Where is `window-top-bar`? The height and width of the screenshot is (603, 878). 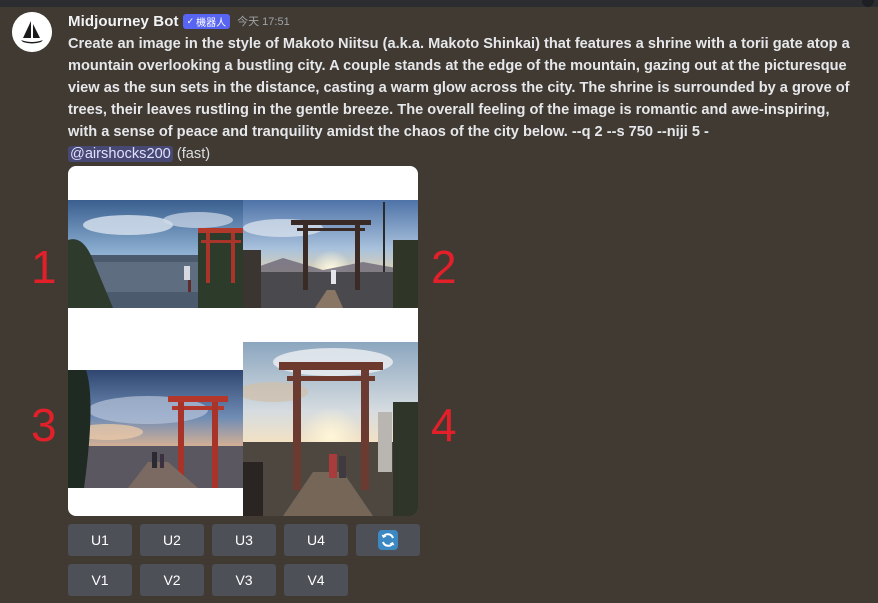
window-top-bar is located at coordinates (439, 3).